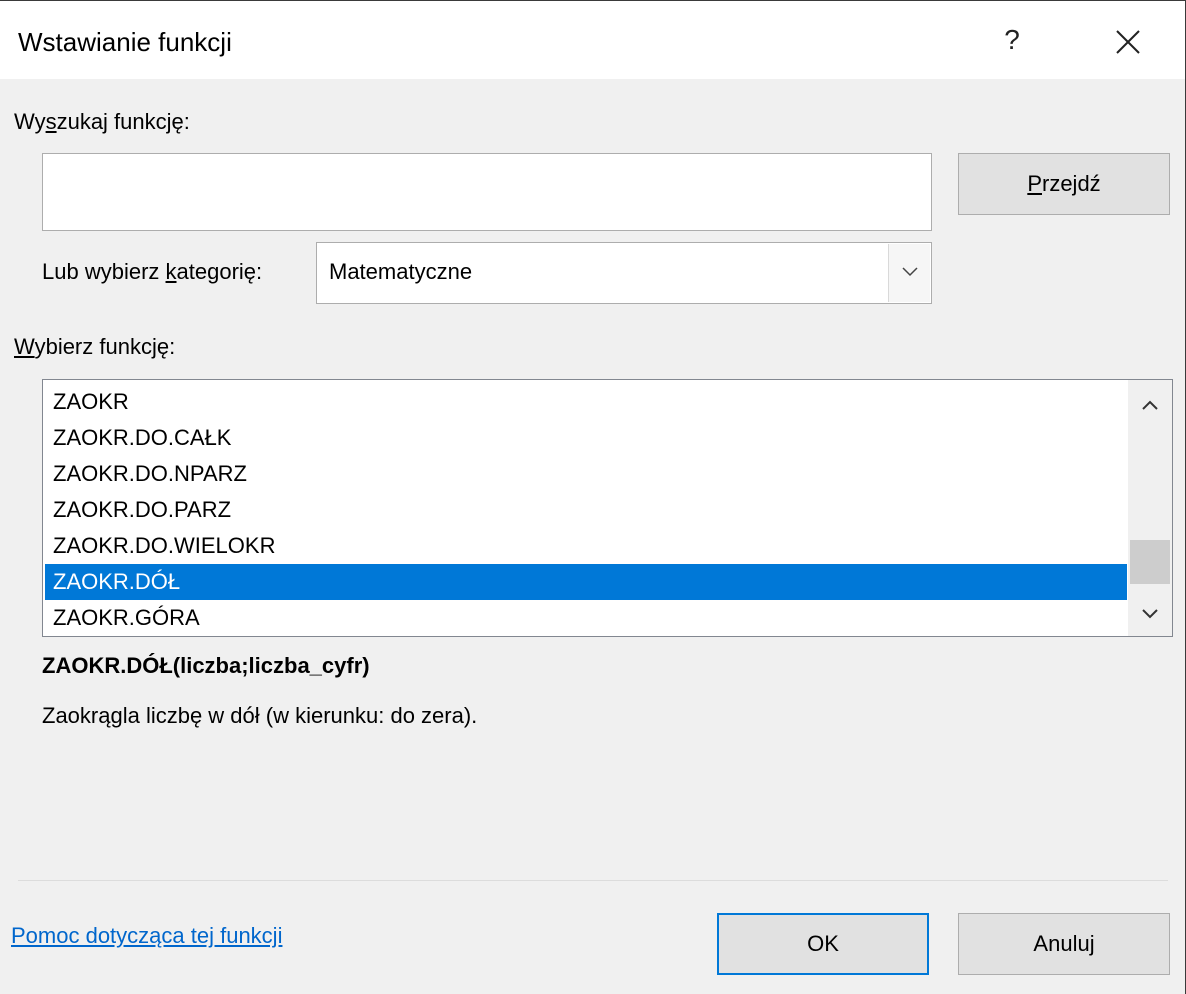 Image resolution: width=1186 pixels, height=994 pixels. I want to click on close-button, so click(1127, 41).